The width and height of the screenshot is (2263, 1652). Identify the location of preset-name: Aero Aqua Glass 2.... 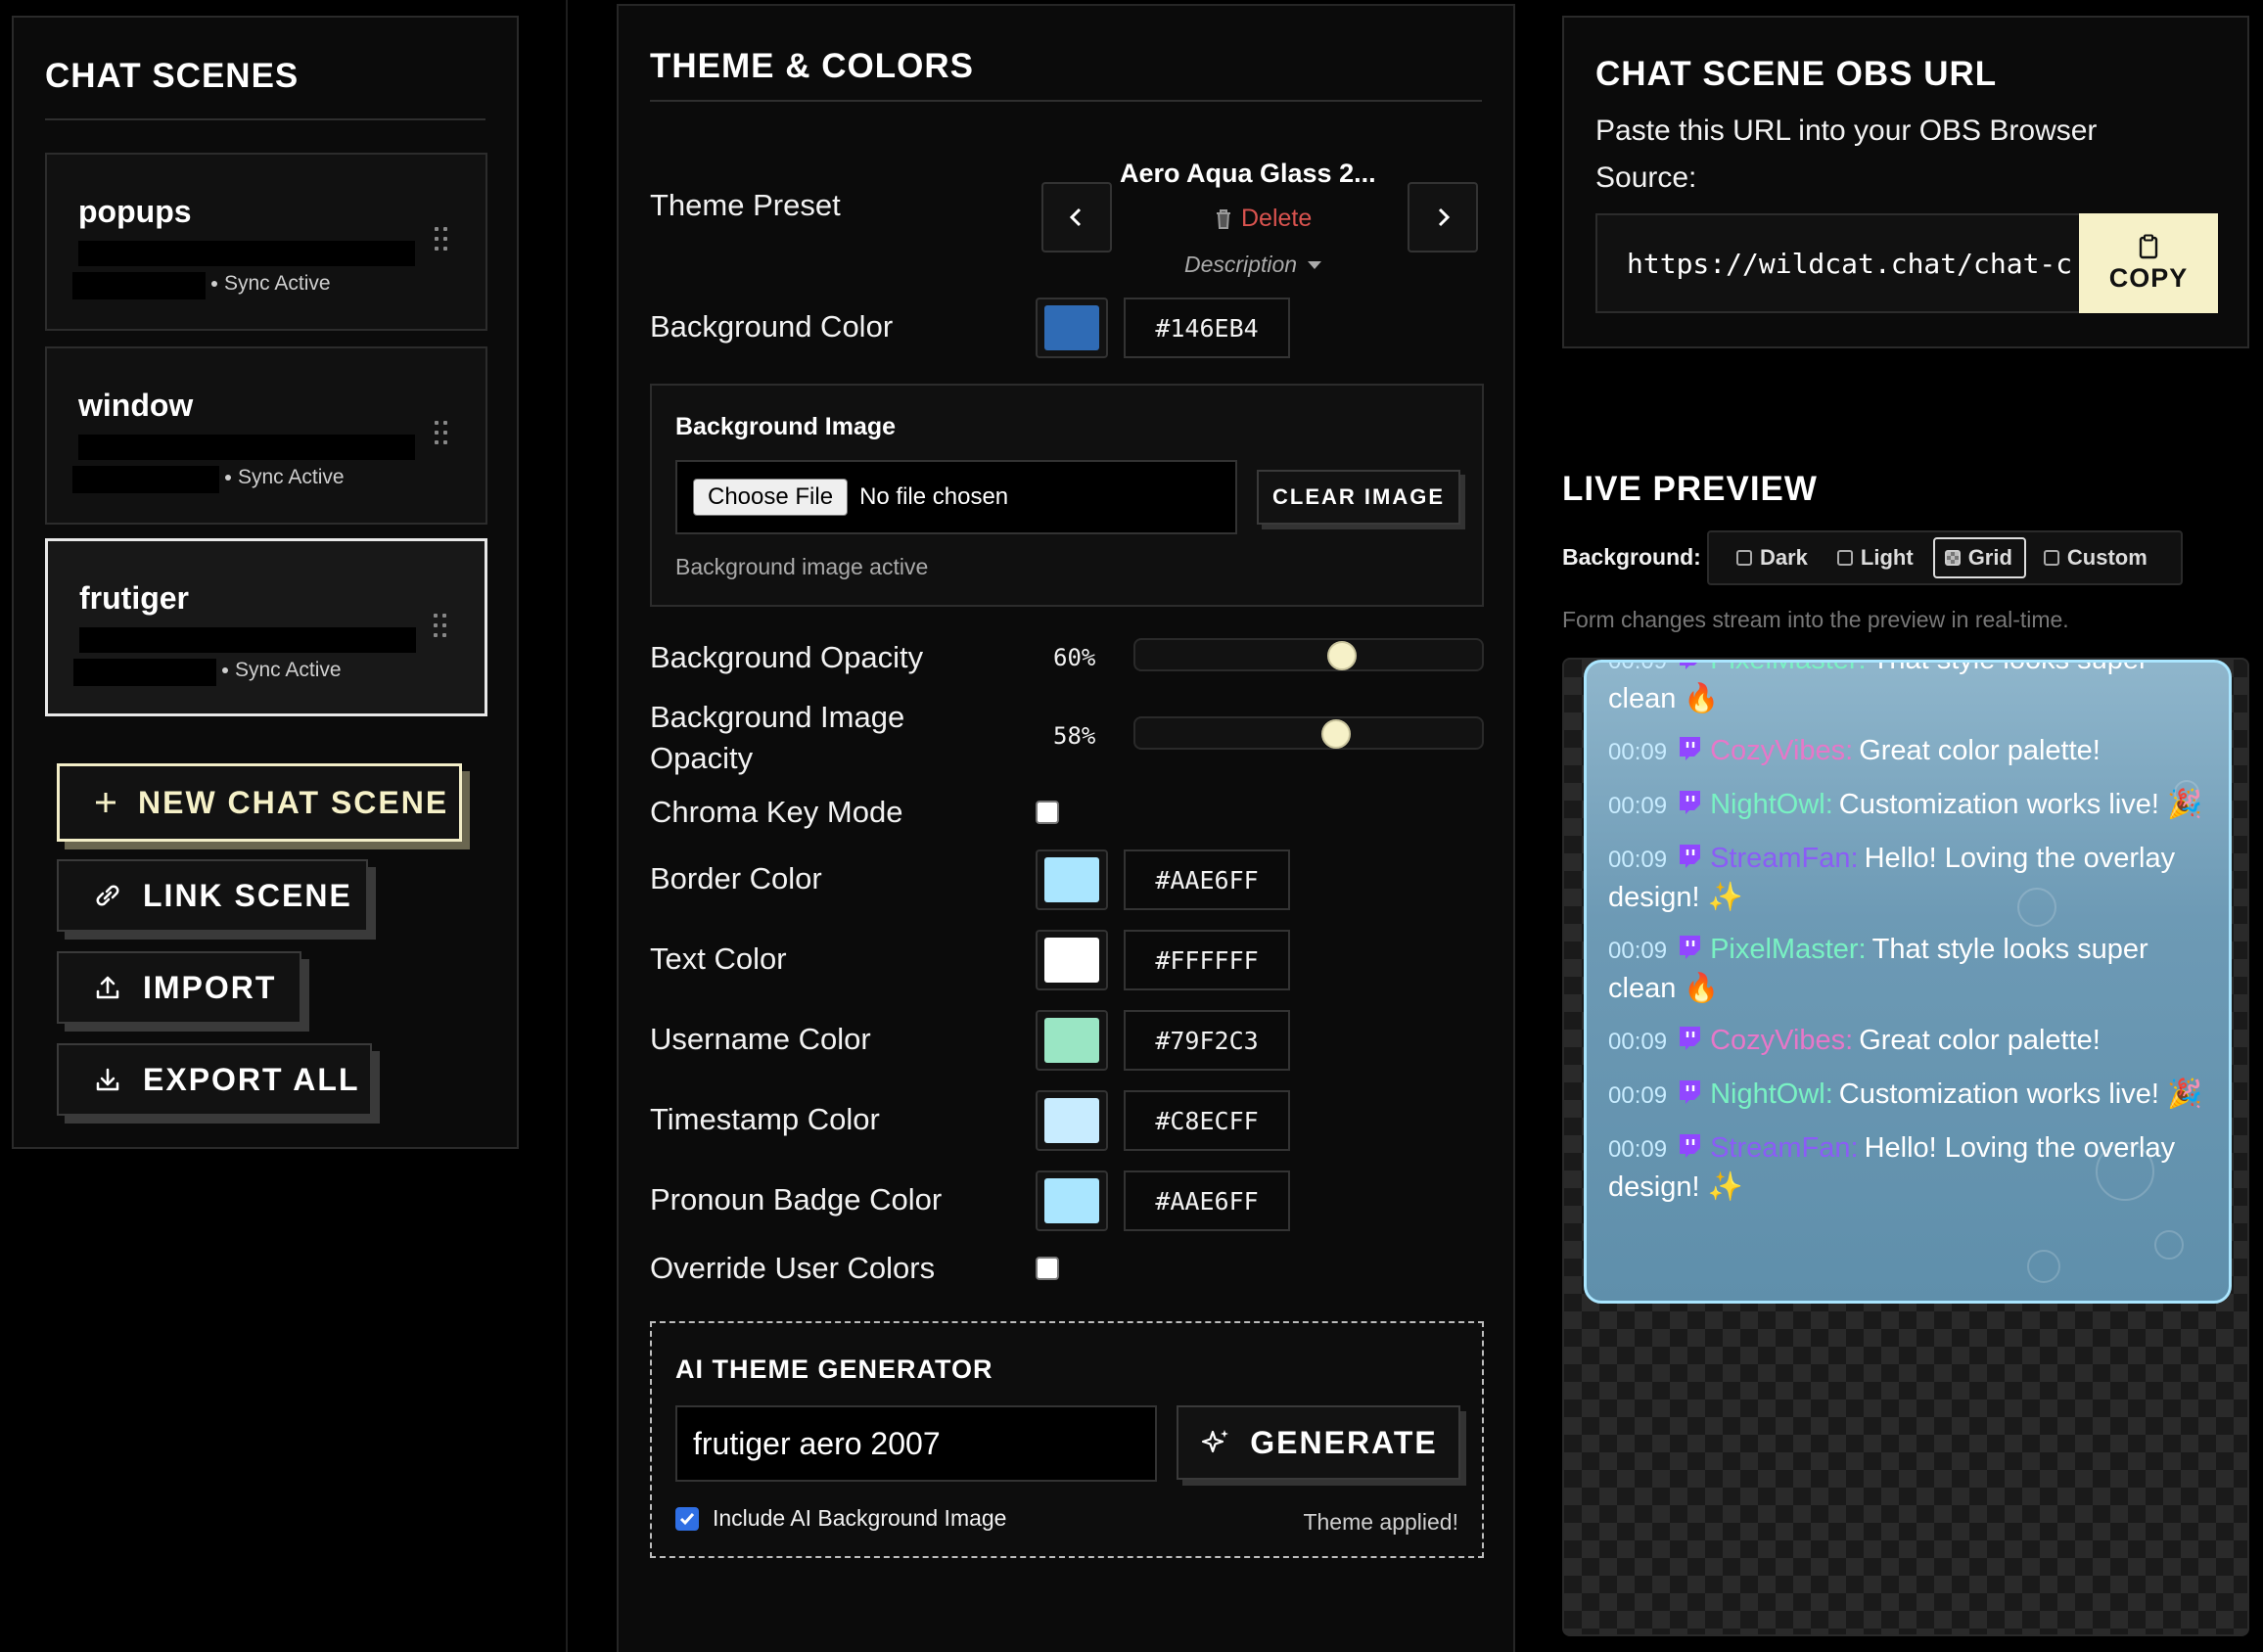
(1248, 173).